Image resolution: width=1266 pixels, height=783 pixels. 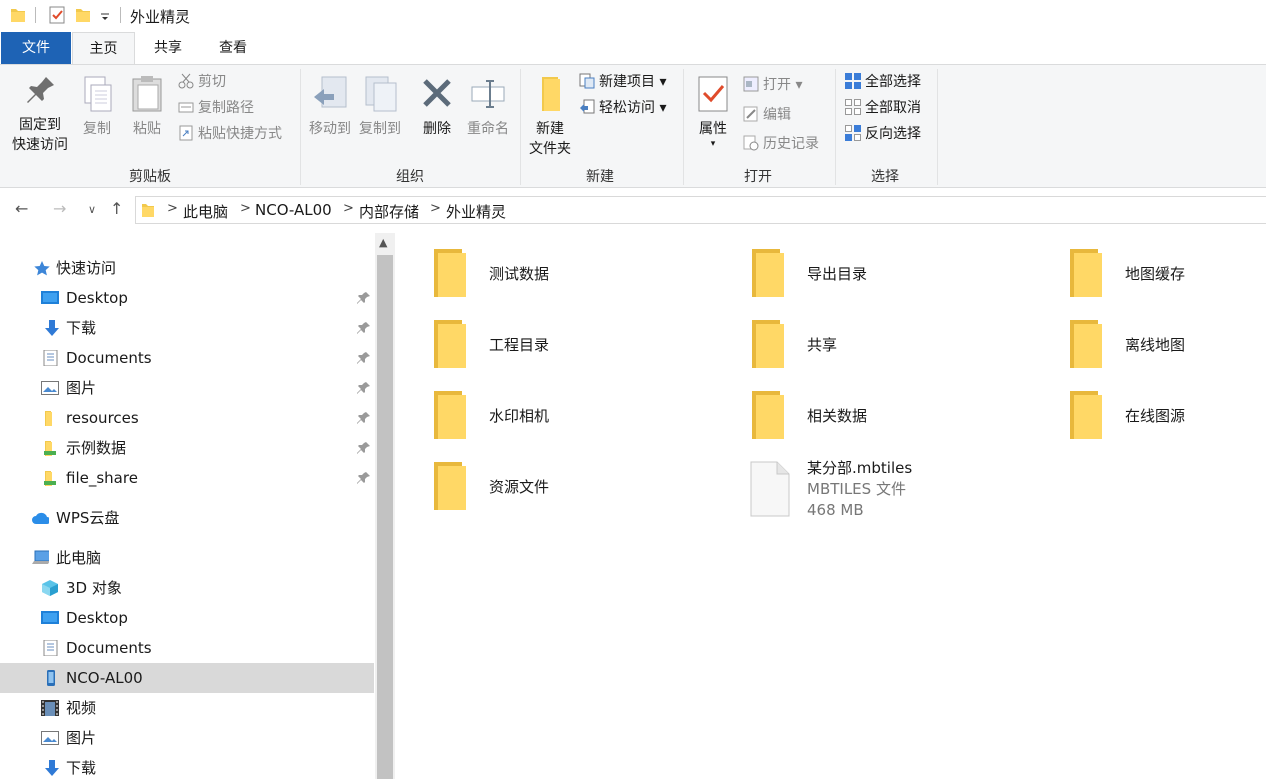 I want to click on customize-dropdown-icon, so click(x=105, y=15).